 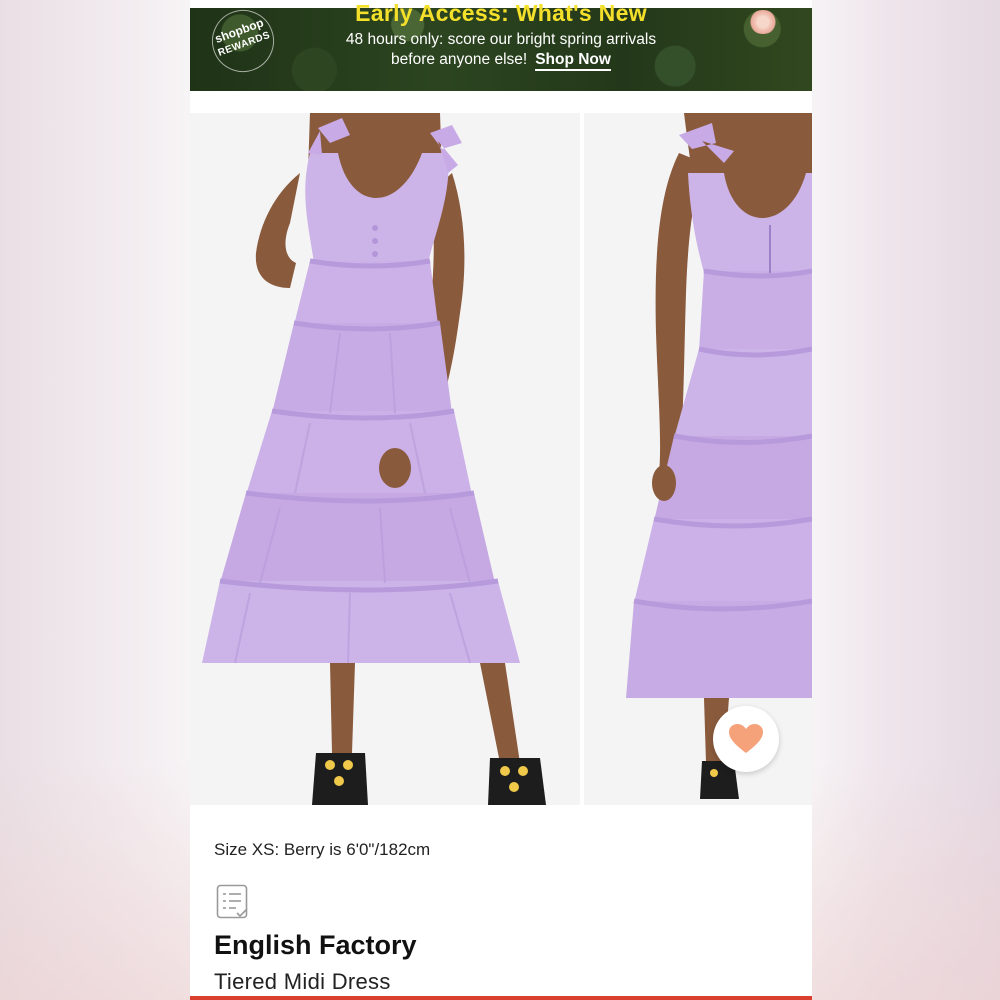 I want to click on favorite-button, so click(x=746, y=739).